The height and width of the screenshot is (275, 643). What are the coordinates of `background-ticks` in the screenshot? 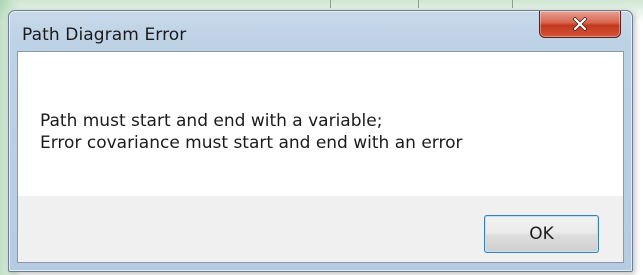 It's located at (321, 4).